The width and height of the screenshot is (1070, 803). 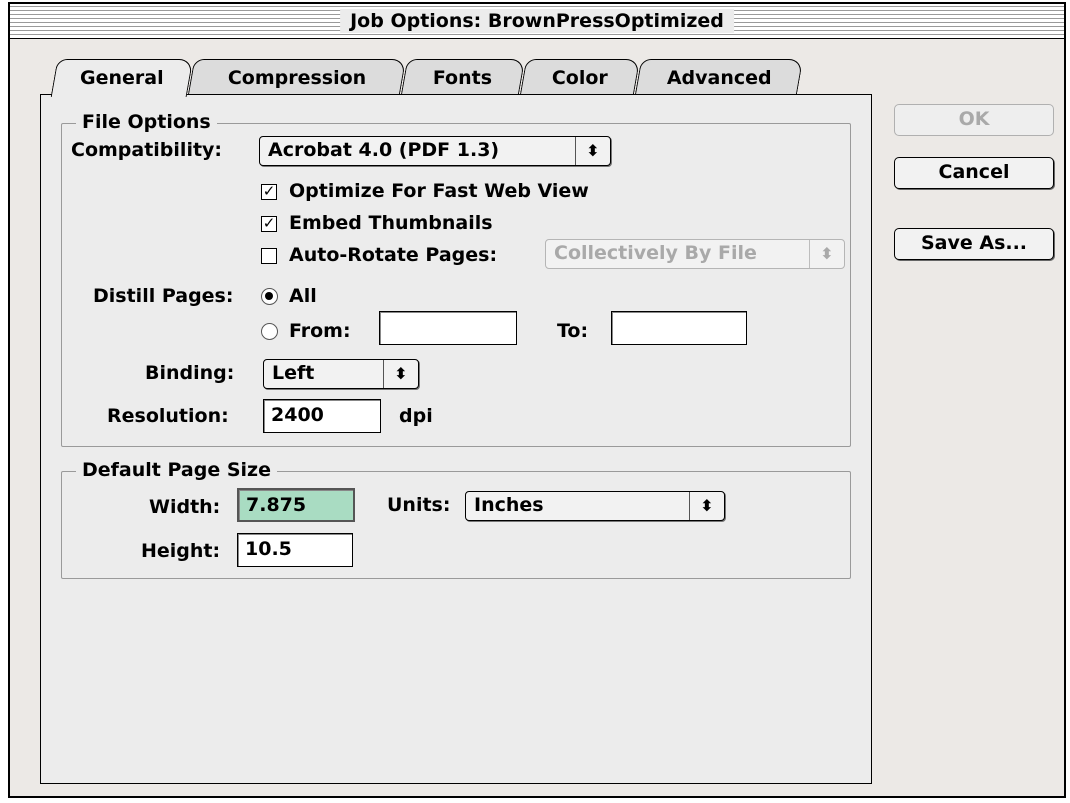 What do you see at coordinates (147, 150) in the screenshot?
I see `compatibility-label: Compatibility:` at bounding box center [147, 150].